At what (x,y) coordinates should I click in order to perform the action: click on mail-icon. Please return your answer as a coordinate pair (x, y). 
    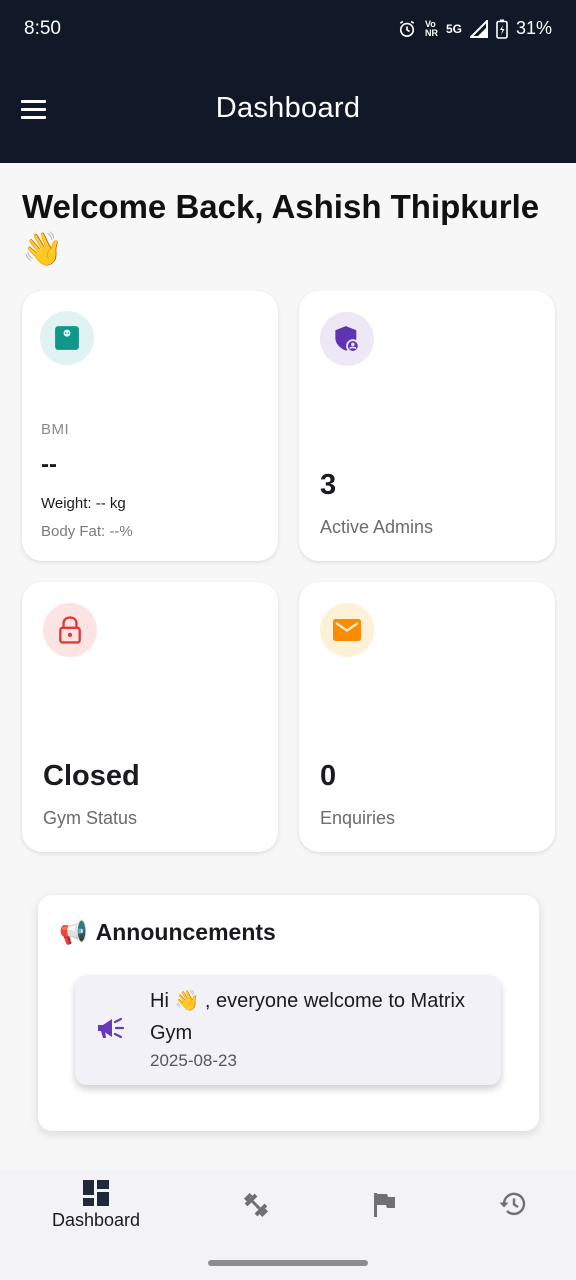
    Looking at the image, I should click on (347, 630).